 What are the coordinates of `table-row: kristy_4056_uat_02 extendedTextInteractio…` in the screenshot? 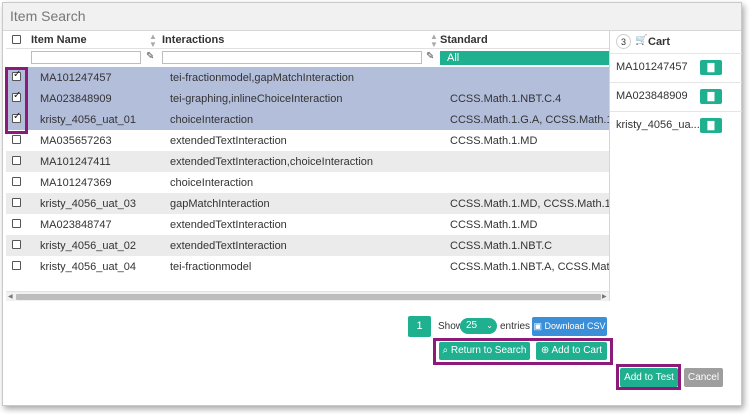 It's located at (307, 245).